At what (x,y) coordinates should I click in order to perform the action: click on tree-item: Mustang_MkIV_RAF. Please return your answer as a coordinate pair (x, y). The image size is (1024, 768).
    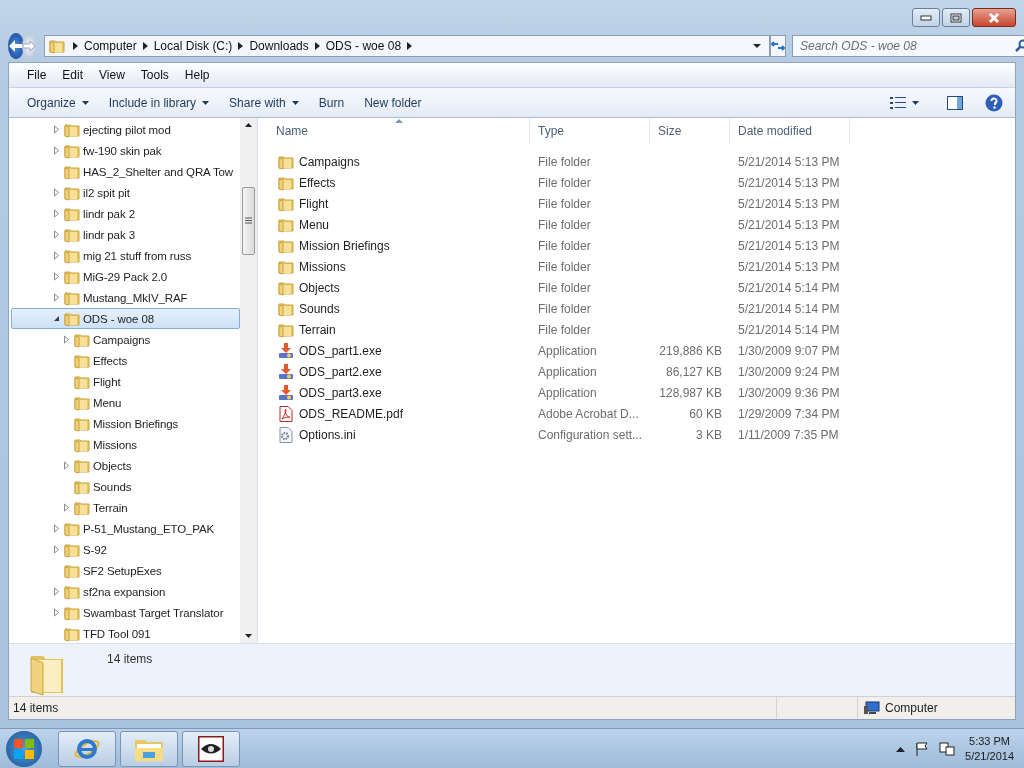
    Looking at the image, I should click on (125, 297).